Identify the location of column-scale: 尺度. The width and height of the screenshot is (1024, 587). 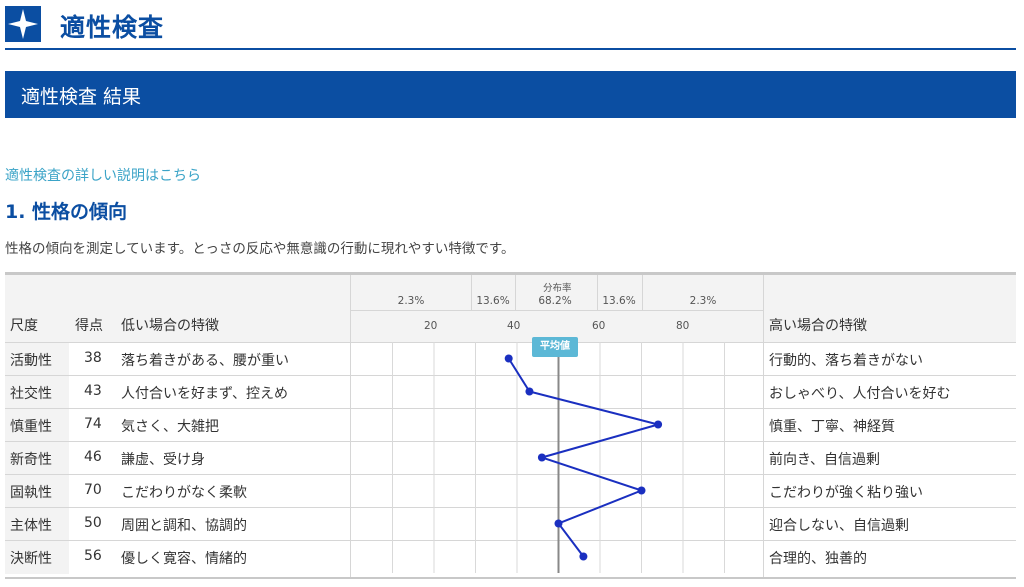
(24, 326).